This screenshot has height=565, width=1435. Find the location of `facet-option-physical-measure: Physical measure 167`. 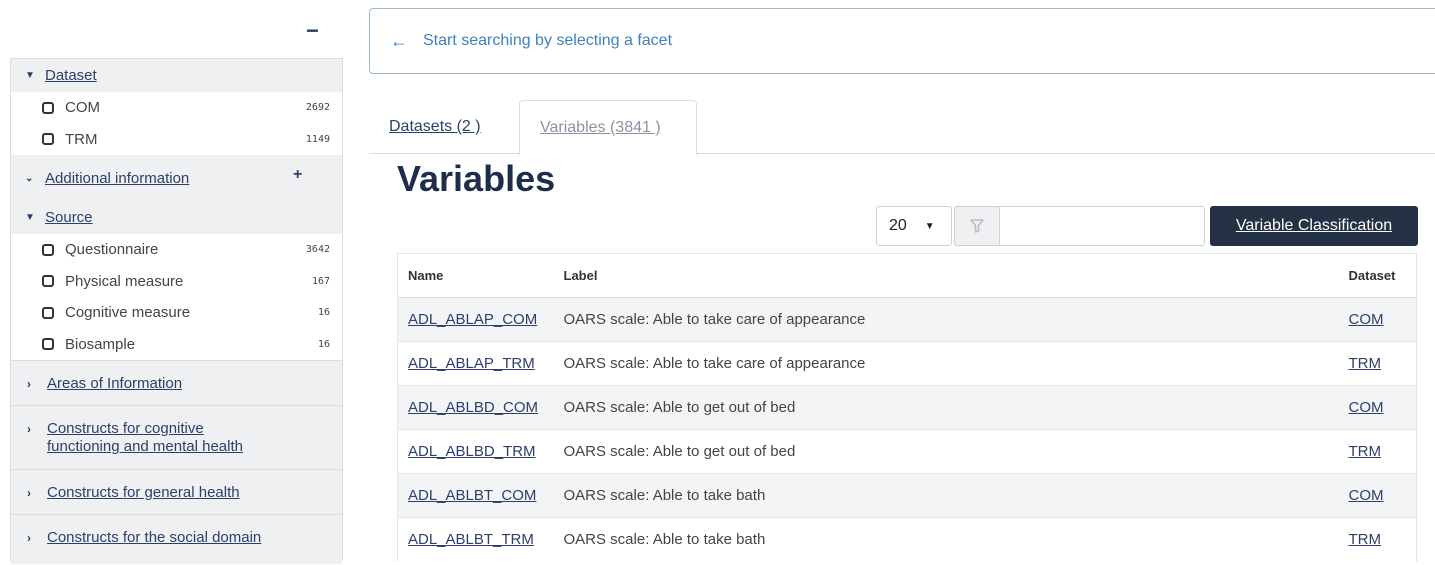

facet-option-physical-measure: Physical measure 167 is located at coordinates (176, 282).